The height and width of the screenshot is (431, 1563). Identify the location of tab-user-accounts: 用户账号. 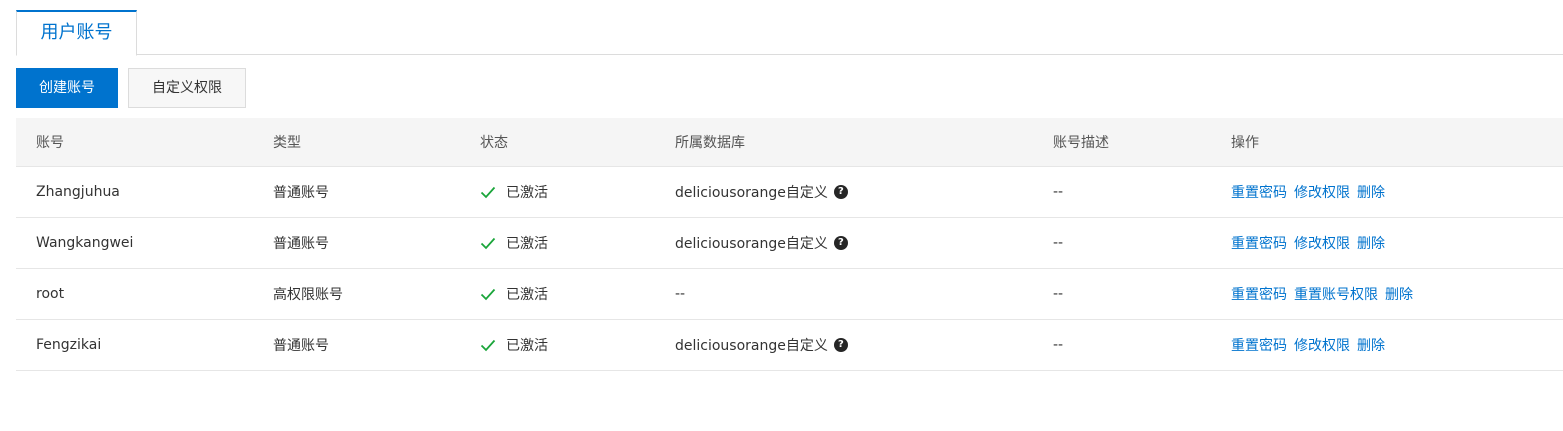
(76, 33).